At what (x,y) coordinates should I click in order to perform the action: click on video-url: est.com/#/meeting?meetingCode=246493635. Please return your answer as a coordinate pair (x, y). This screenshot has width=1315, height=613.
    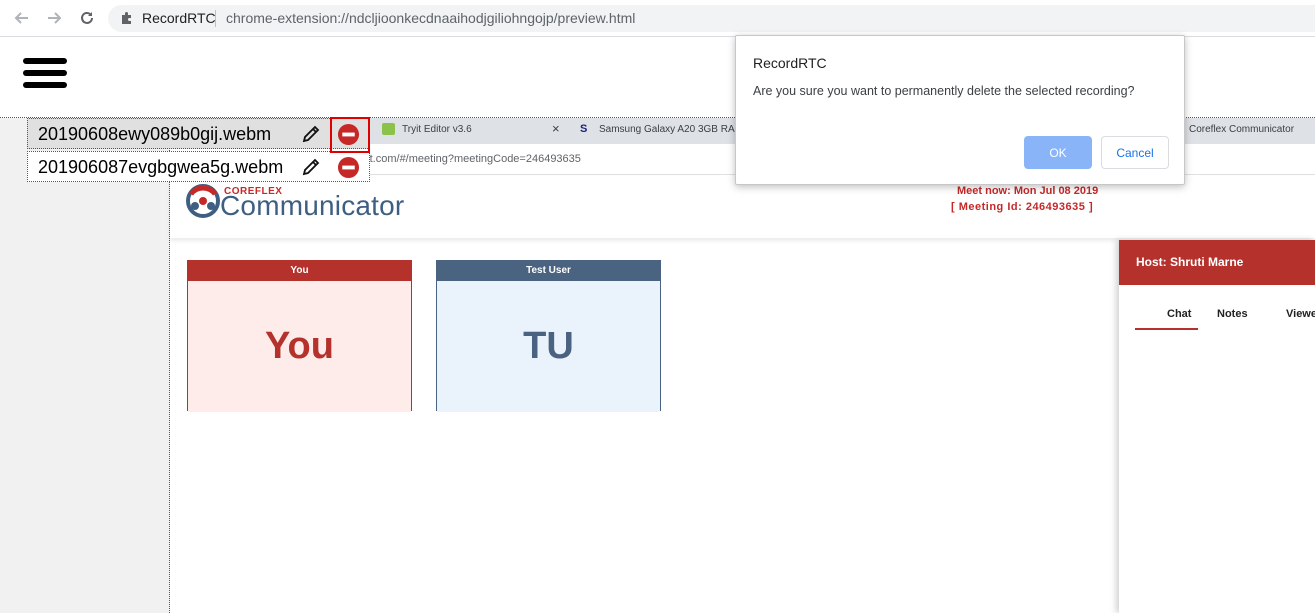
    Looking at the image, I should click on (469, 159).